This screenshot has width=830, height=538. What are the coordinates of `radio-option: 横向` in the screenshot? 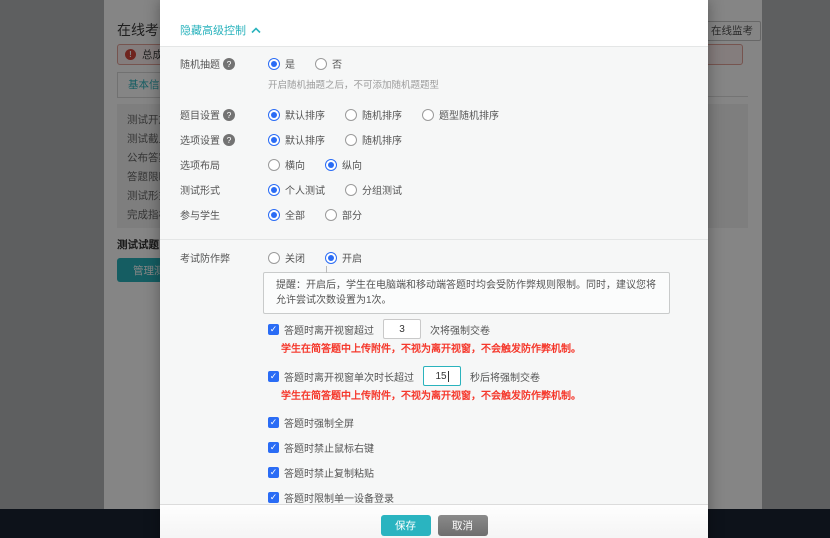 It's located at (286, 164).